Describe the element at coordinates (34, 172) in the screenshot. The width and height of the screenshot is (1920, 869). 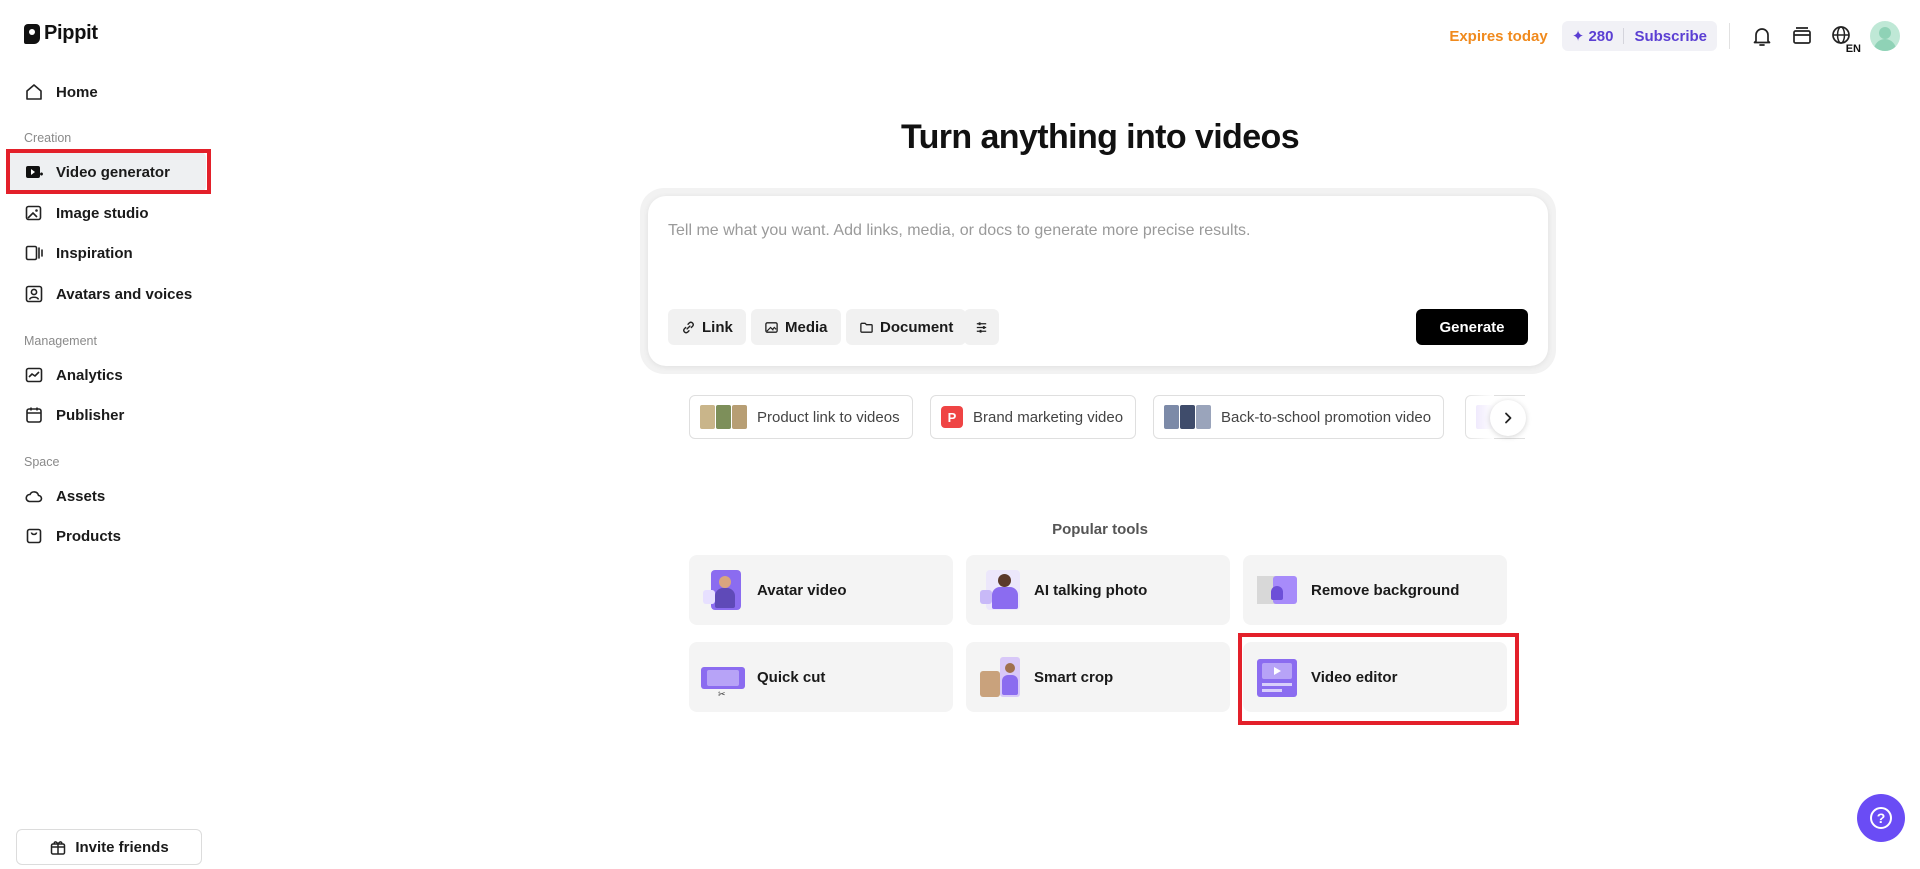
I see `video-generator-icon` at that location.